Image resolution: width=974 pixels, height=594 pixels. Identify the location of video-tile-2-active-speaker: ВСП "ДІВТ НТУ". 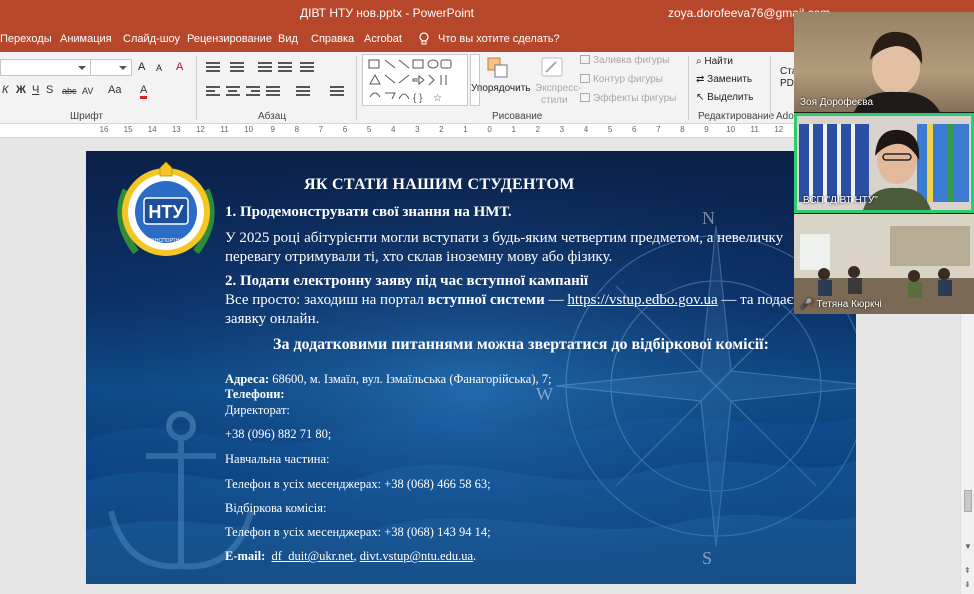
(884, 163).